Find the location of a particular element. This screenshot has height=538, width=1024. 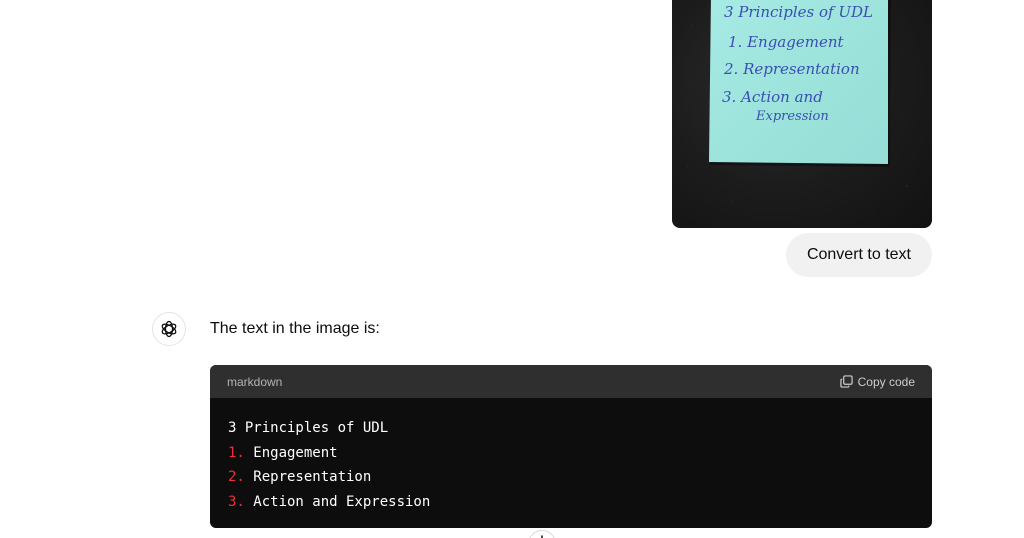

code-line-number: 2. is located at coordinates (236, 477).